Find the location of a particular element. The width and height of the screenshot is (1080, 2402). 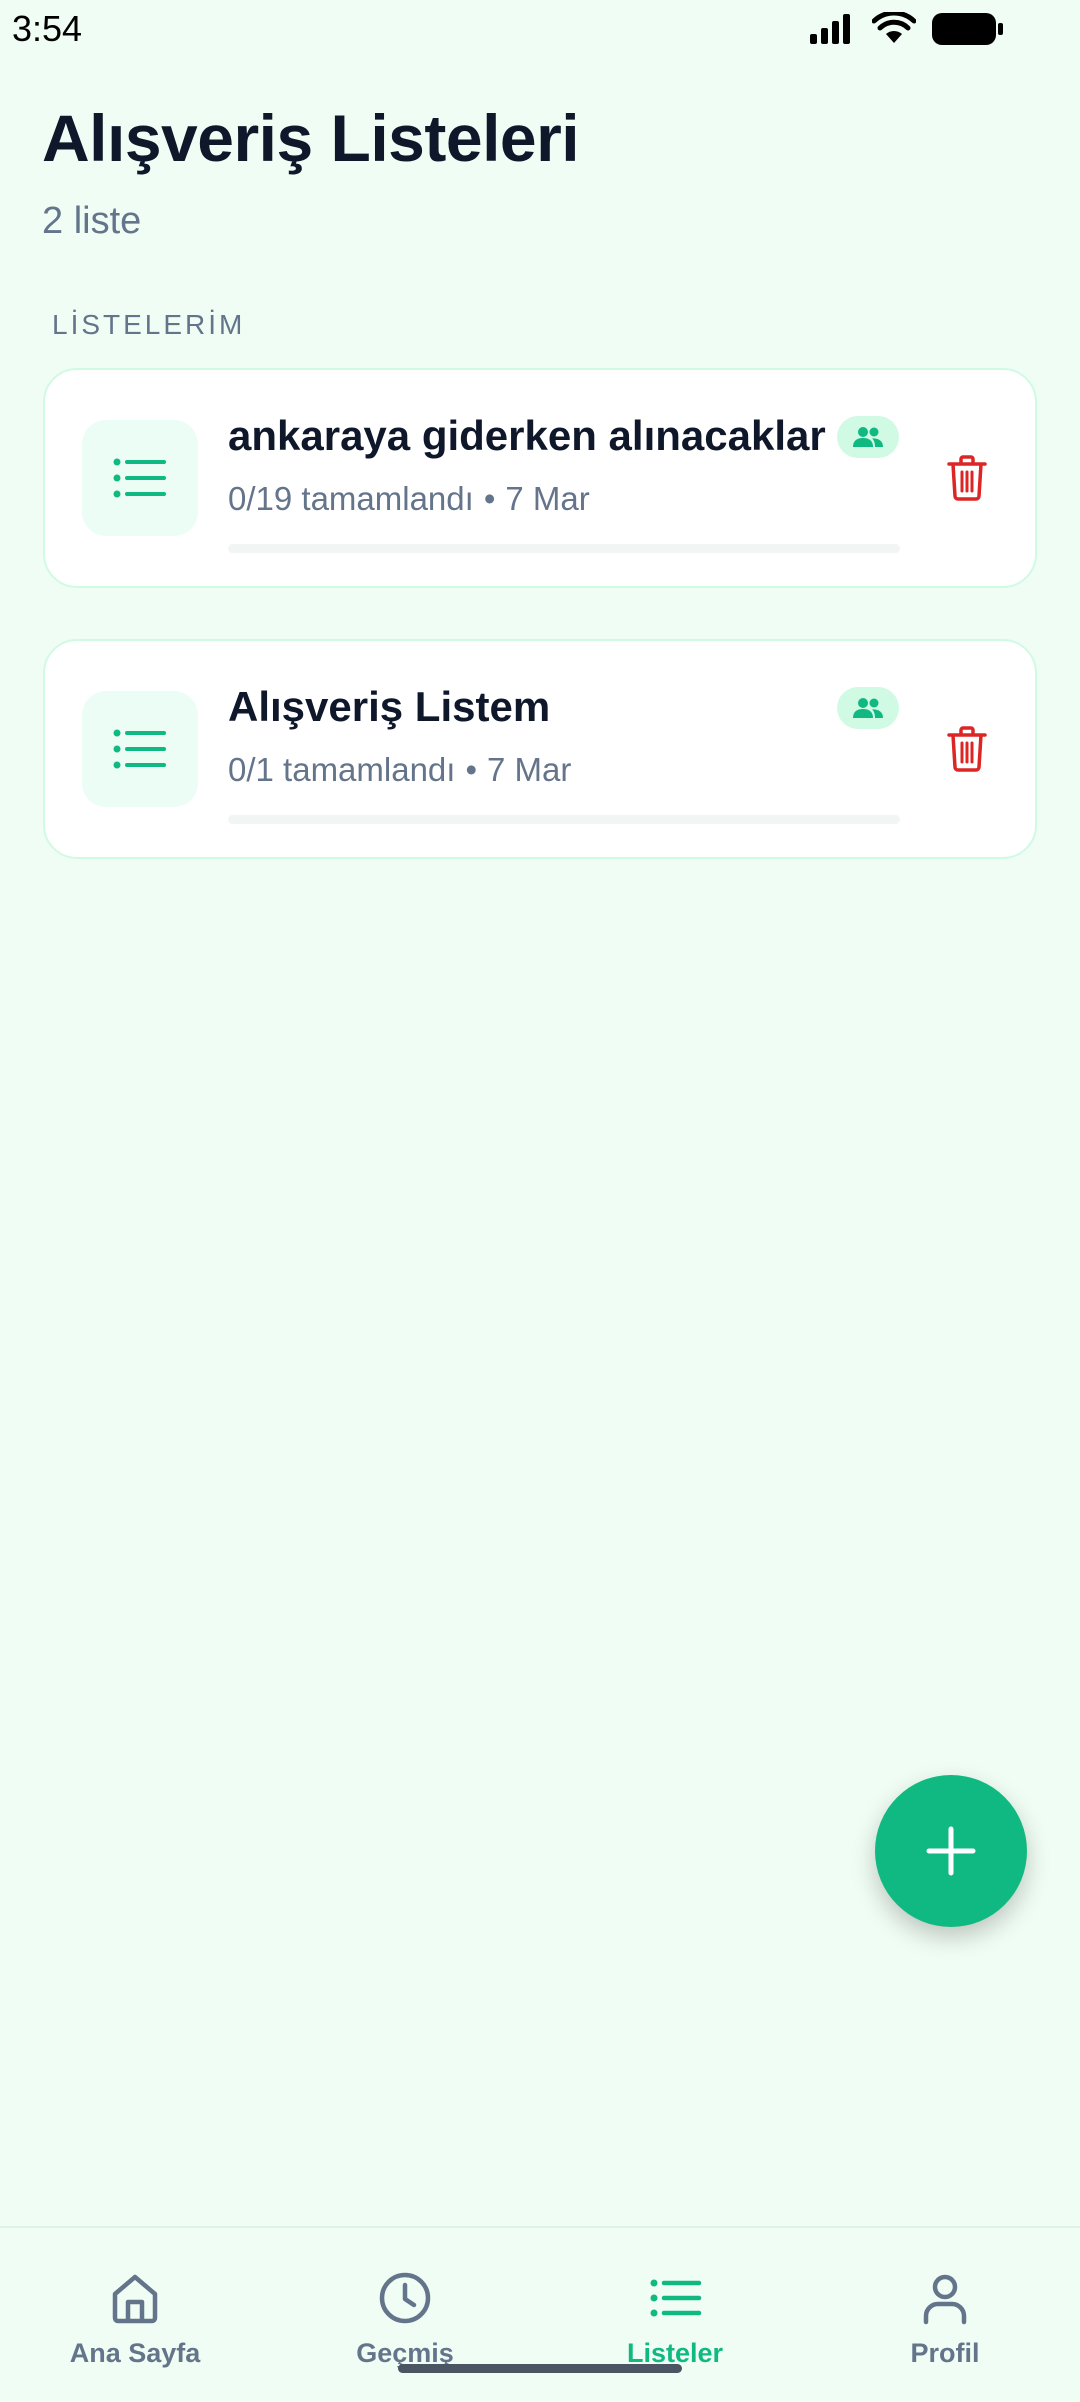

nav-label: Ana Sayfa is located at coordinates (135, 2353).